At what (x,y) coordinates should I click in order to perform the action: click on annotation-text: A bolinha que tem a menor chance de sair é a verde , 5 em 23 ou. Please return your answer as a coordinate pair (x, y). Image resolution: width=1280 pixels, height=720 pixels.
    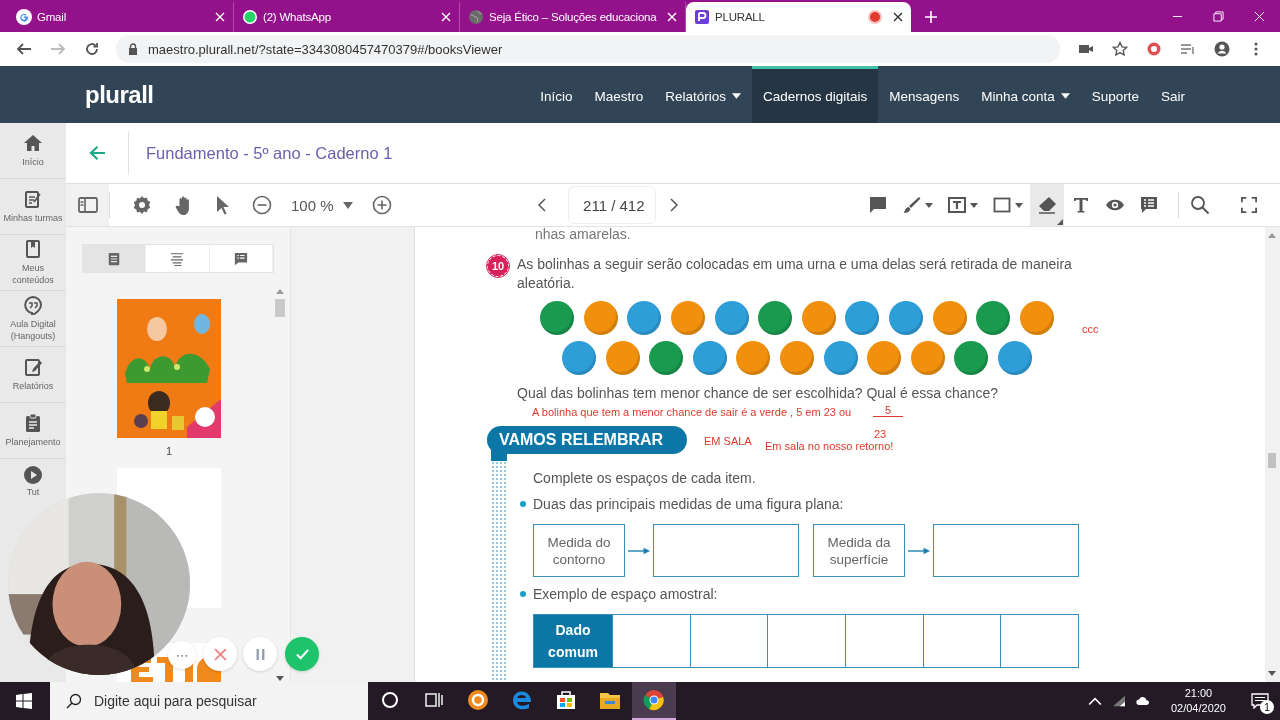
    Looking at the image, I should click on (692, 412).